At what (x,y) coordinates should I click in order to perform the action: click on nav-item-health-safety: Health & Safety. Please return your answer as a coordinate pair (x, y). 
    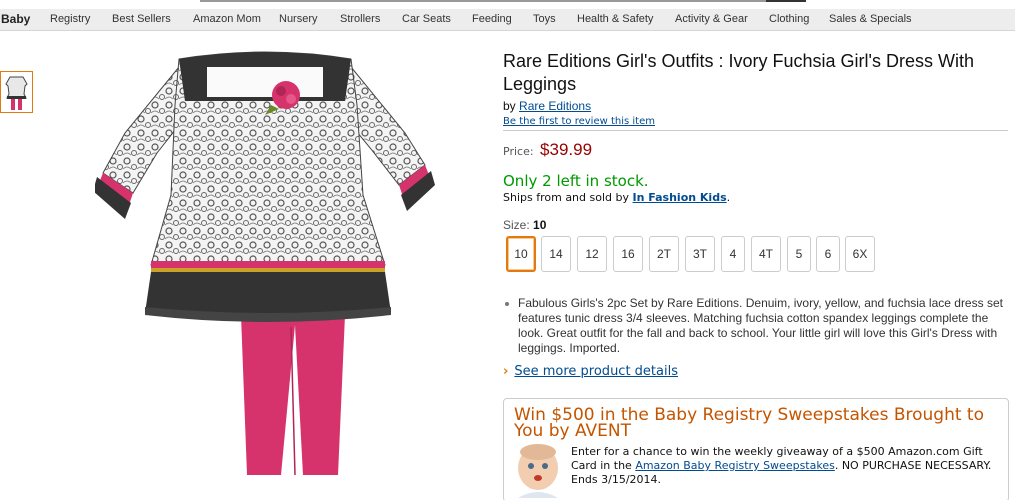
    Looking at the image, I should click on (615, 19).